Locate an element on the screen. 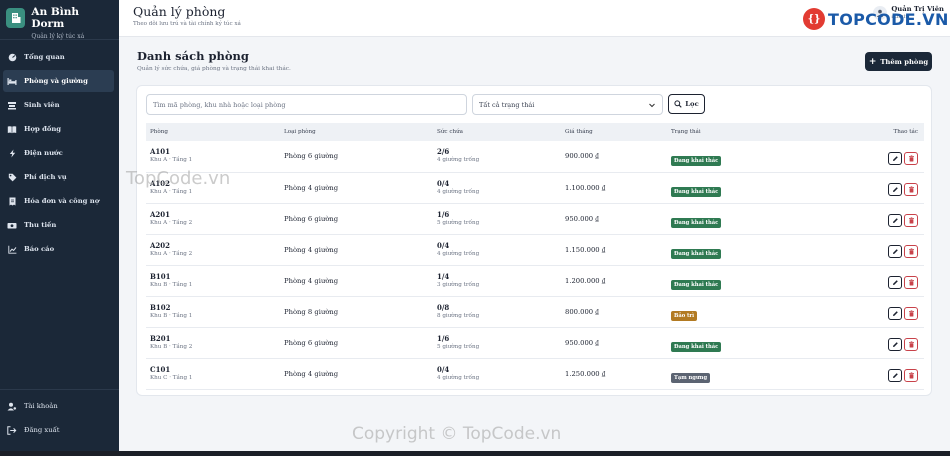  sidebar-item-label: Báo cáo is located at coordinates (39, 249).